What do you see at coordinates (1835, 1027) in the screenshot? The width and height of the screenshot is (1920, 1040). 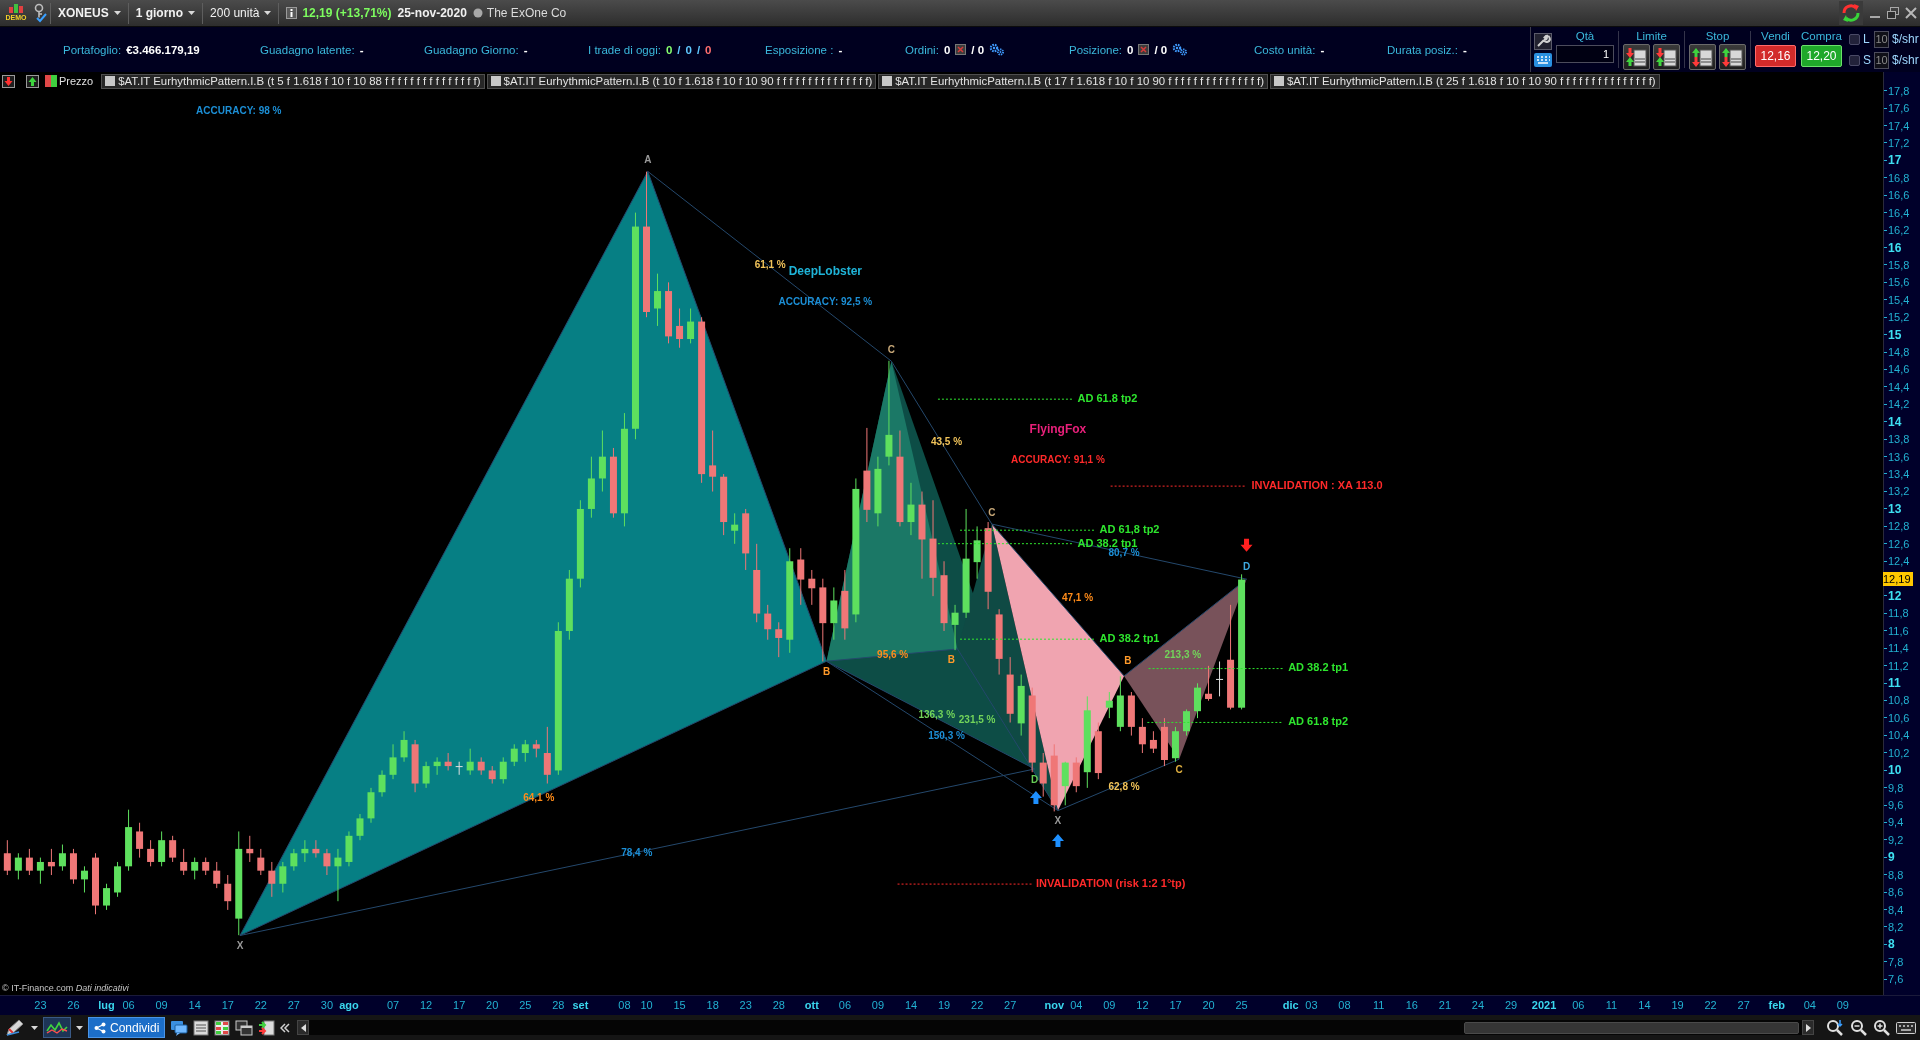 I see `zoom-fit-icon` at bounding box center [1835, 1027].